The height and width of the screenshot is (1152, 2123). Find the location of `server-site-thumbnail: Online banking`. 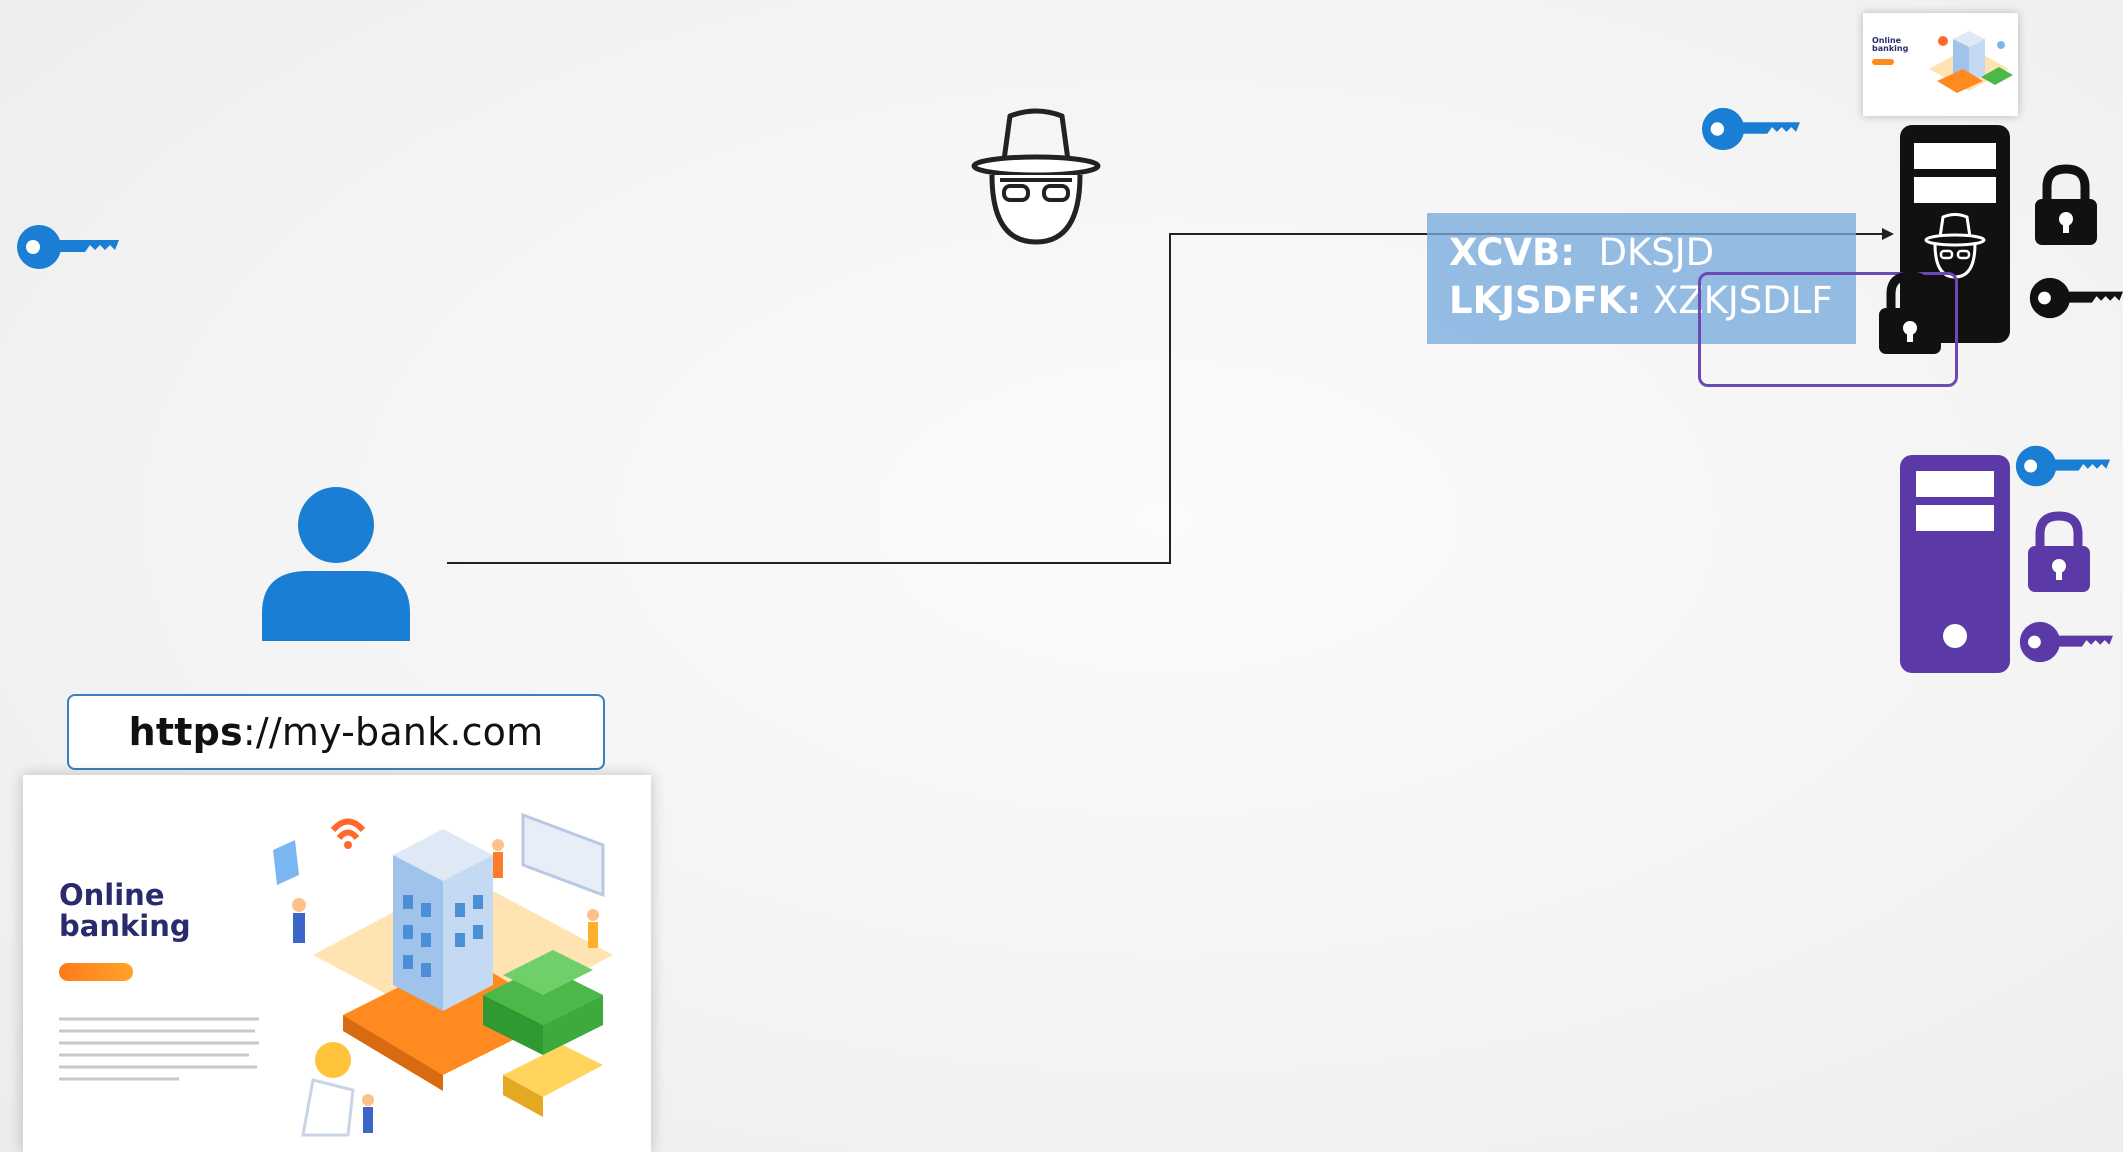

server-site-thumbnail: Online banking is located at coordinates (1940, 64).